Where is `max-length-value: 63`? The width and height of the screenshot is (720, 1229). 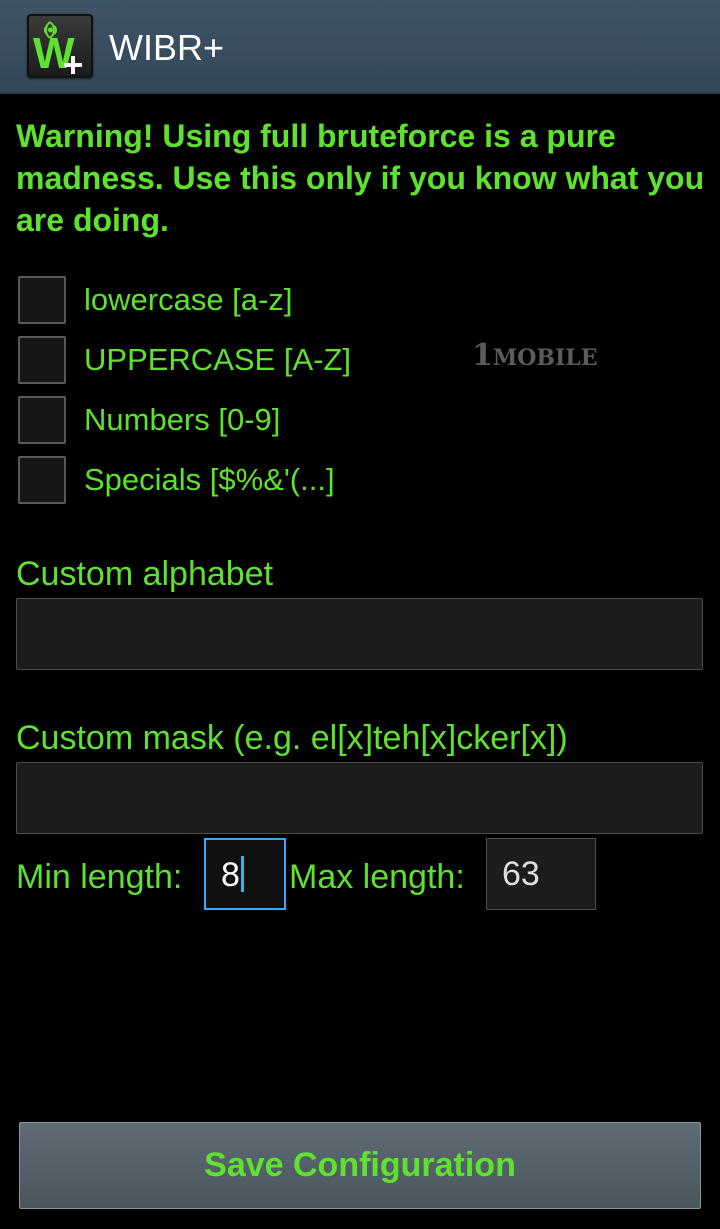
max-length-value: 63 is located at coordinates (521, 874).